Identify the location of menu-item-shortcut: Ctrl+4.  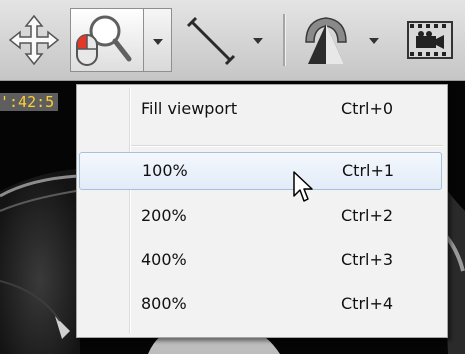
(367, 303).